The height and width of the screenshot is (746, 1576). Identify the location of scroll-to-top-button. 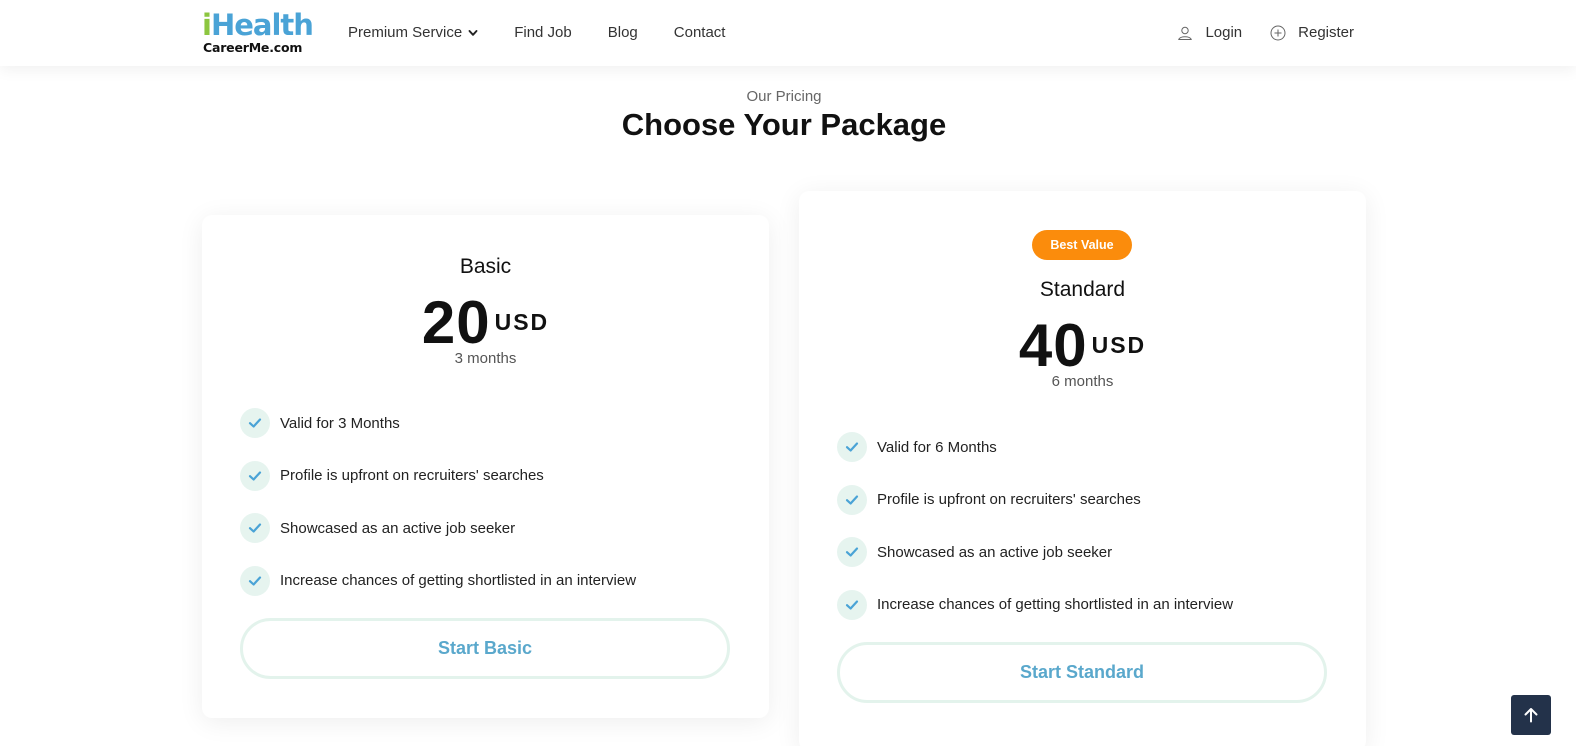
(1531, 715).